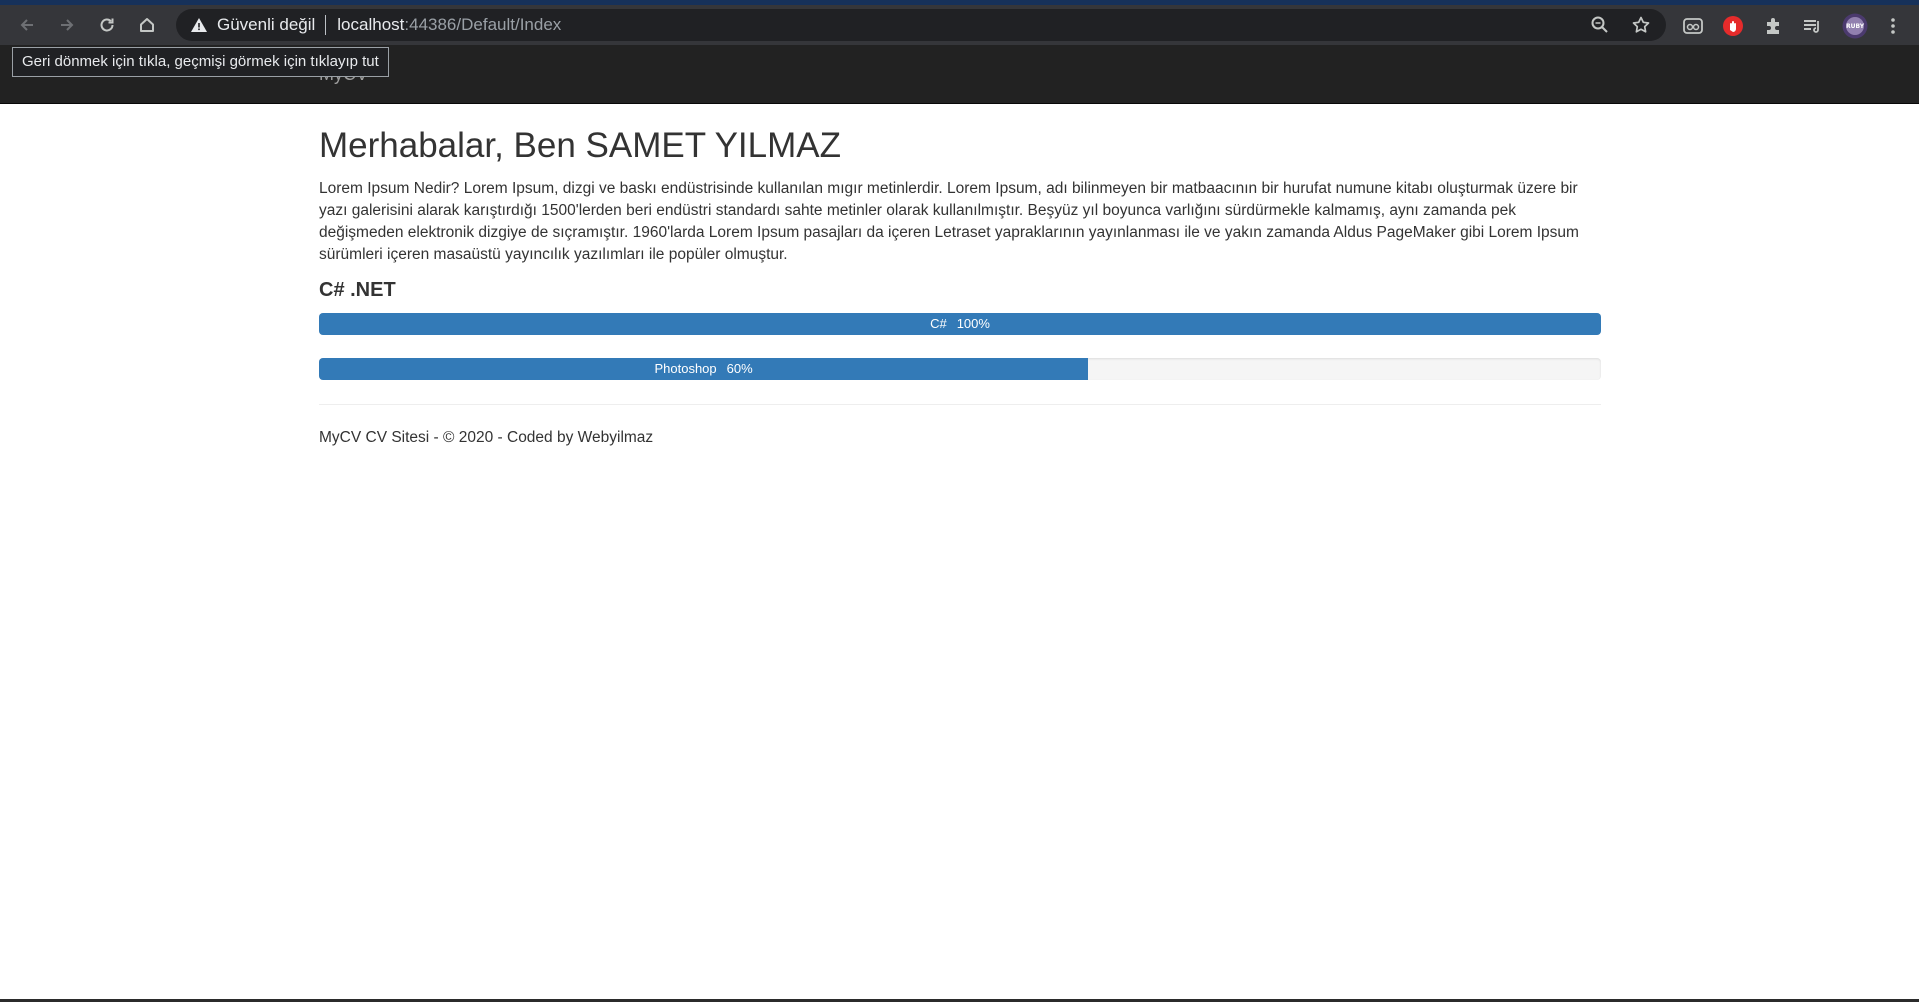 This screenshot has width=1919, height=1002. What do you see at coordinates (1893, 26) in the screenshot?
I see `browser-menu-icon` at bounding box center [1893, 26].